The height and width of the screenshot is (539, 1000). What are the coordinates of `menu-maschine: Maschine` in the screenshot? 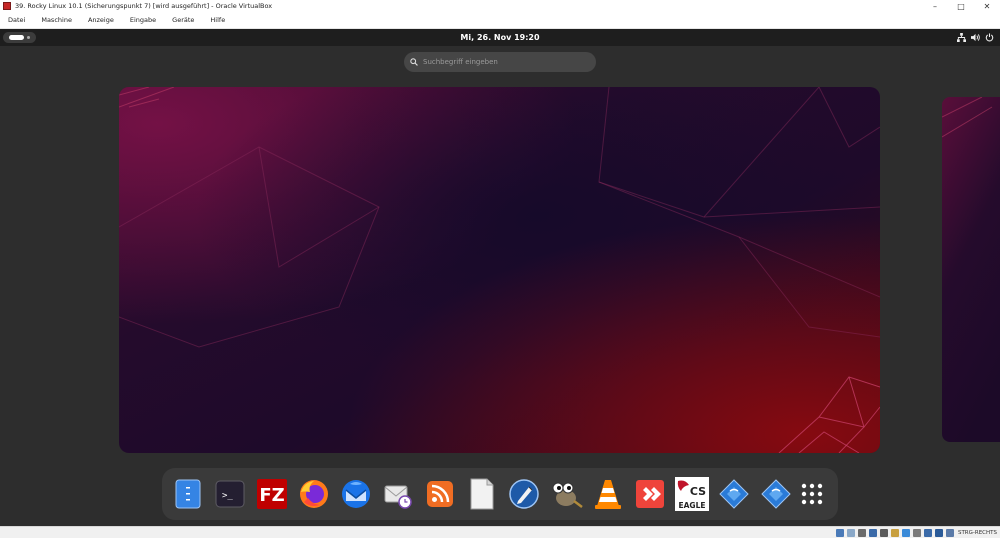 It's located at (56, 20).